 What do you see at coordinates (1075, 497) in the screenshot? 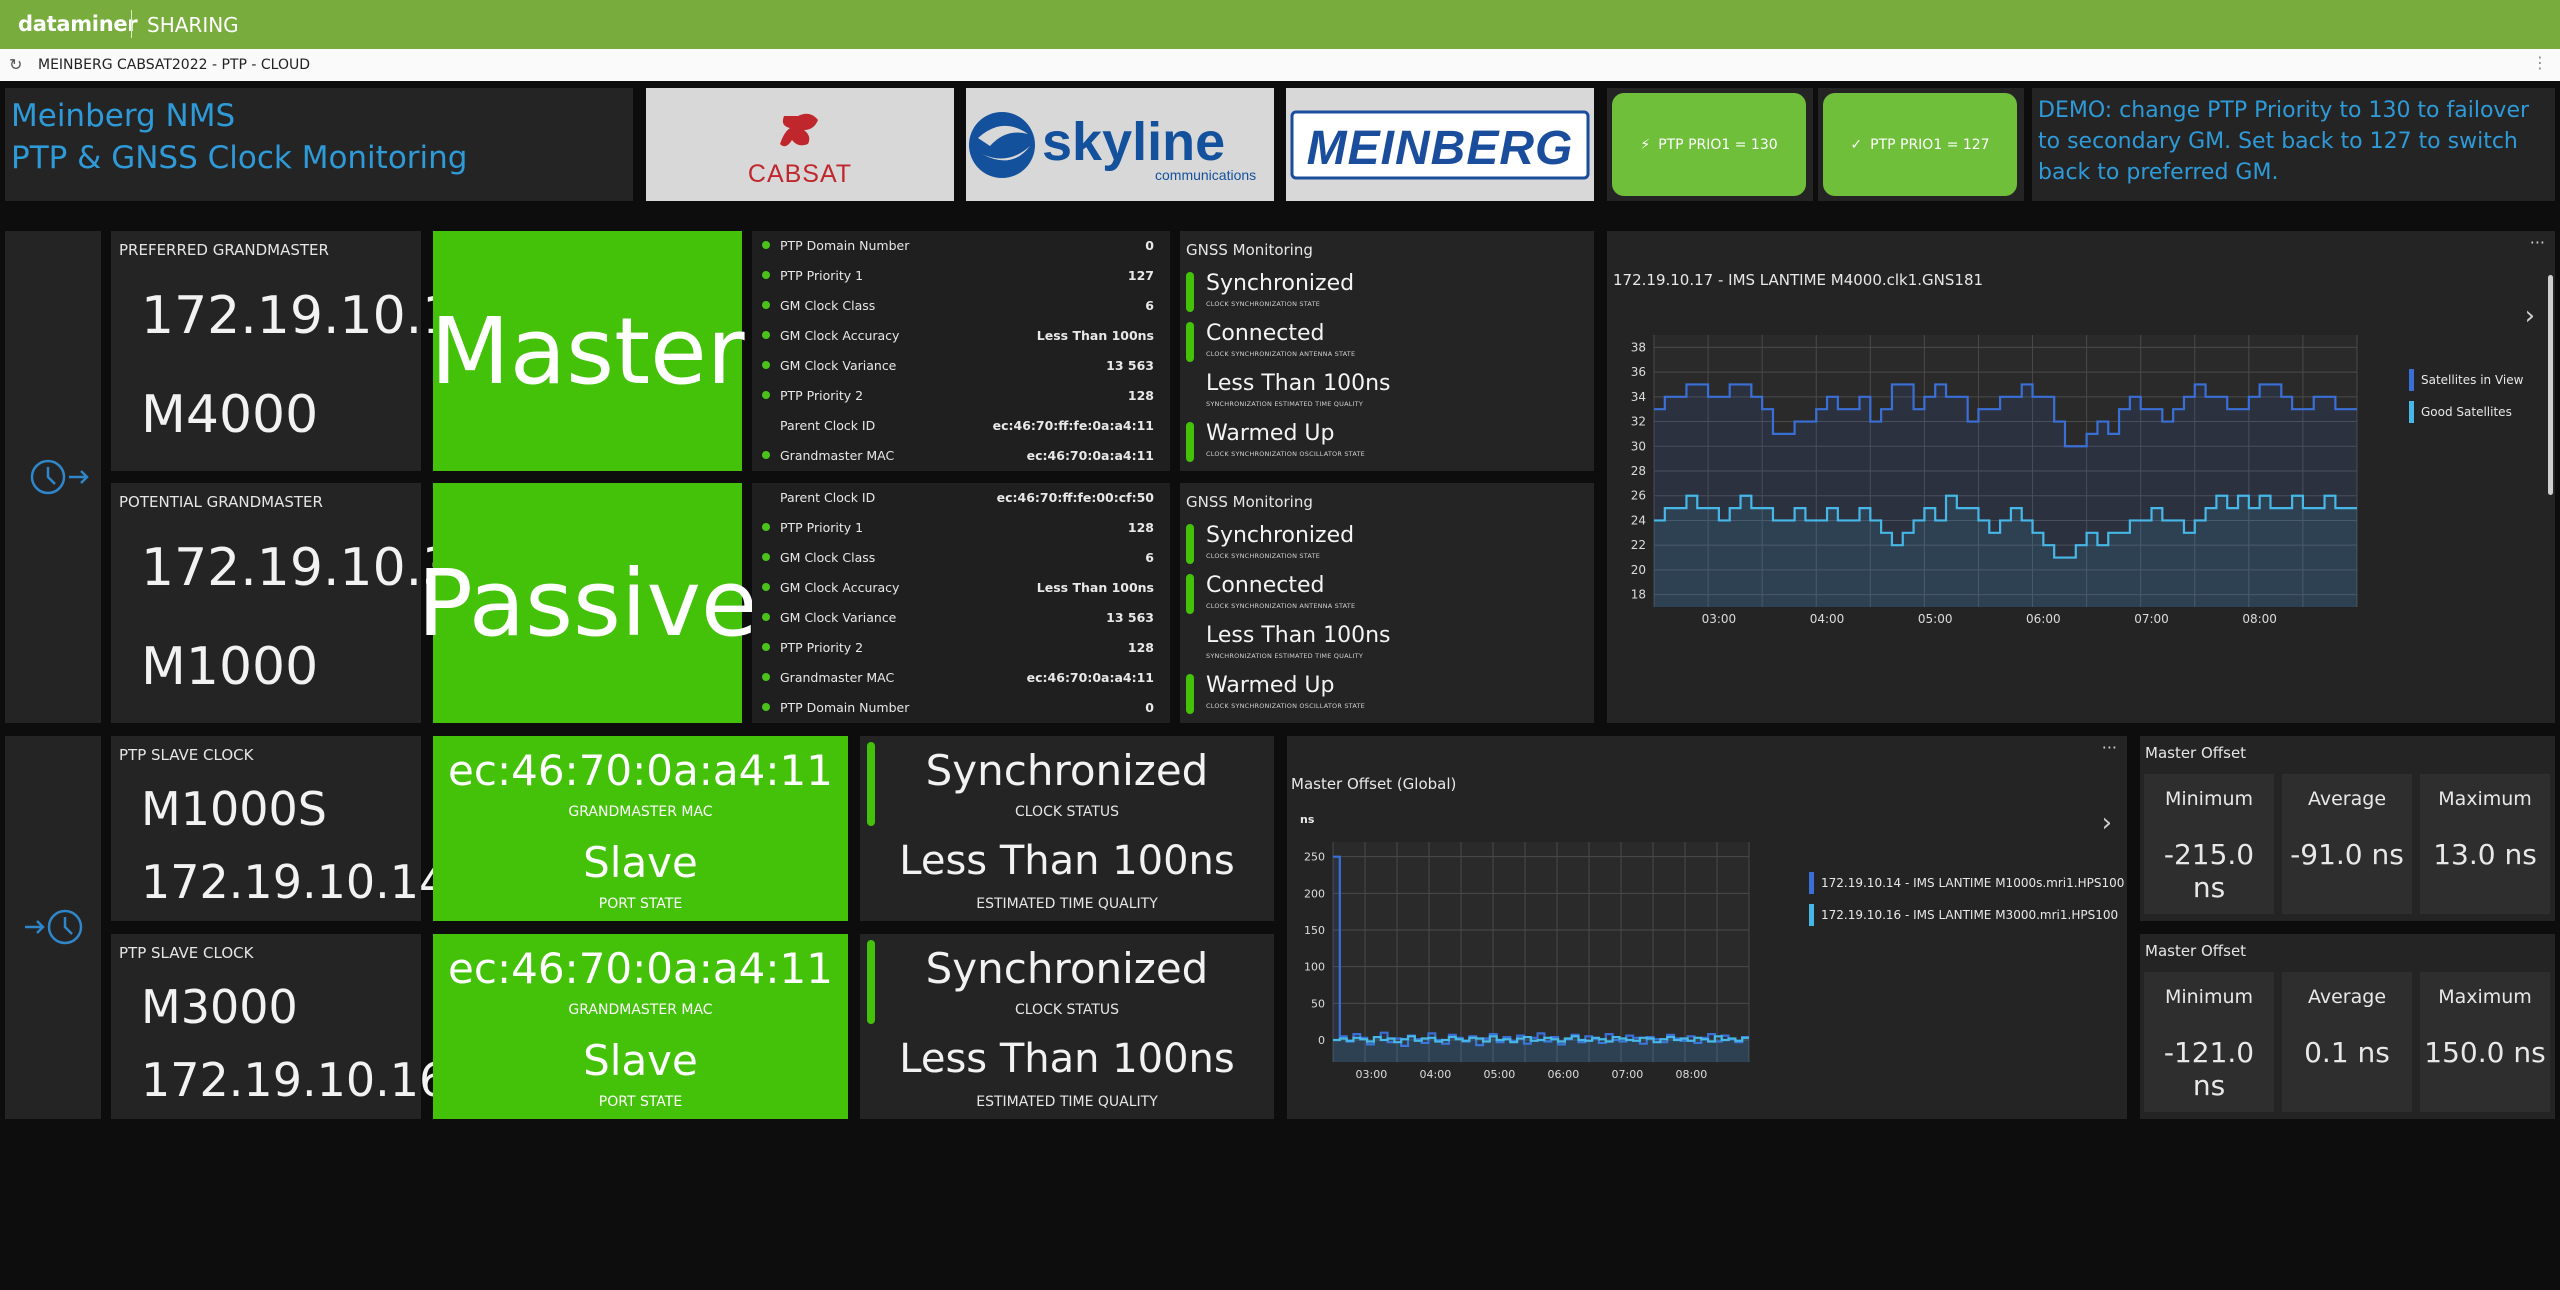
I see `property-value: ec:46:70:ff:fe:00:cf:50` at bounding box center [1075, 497].